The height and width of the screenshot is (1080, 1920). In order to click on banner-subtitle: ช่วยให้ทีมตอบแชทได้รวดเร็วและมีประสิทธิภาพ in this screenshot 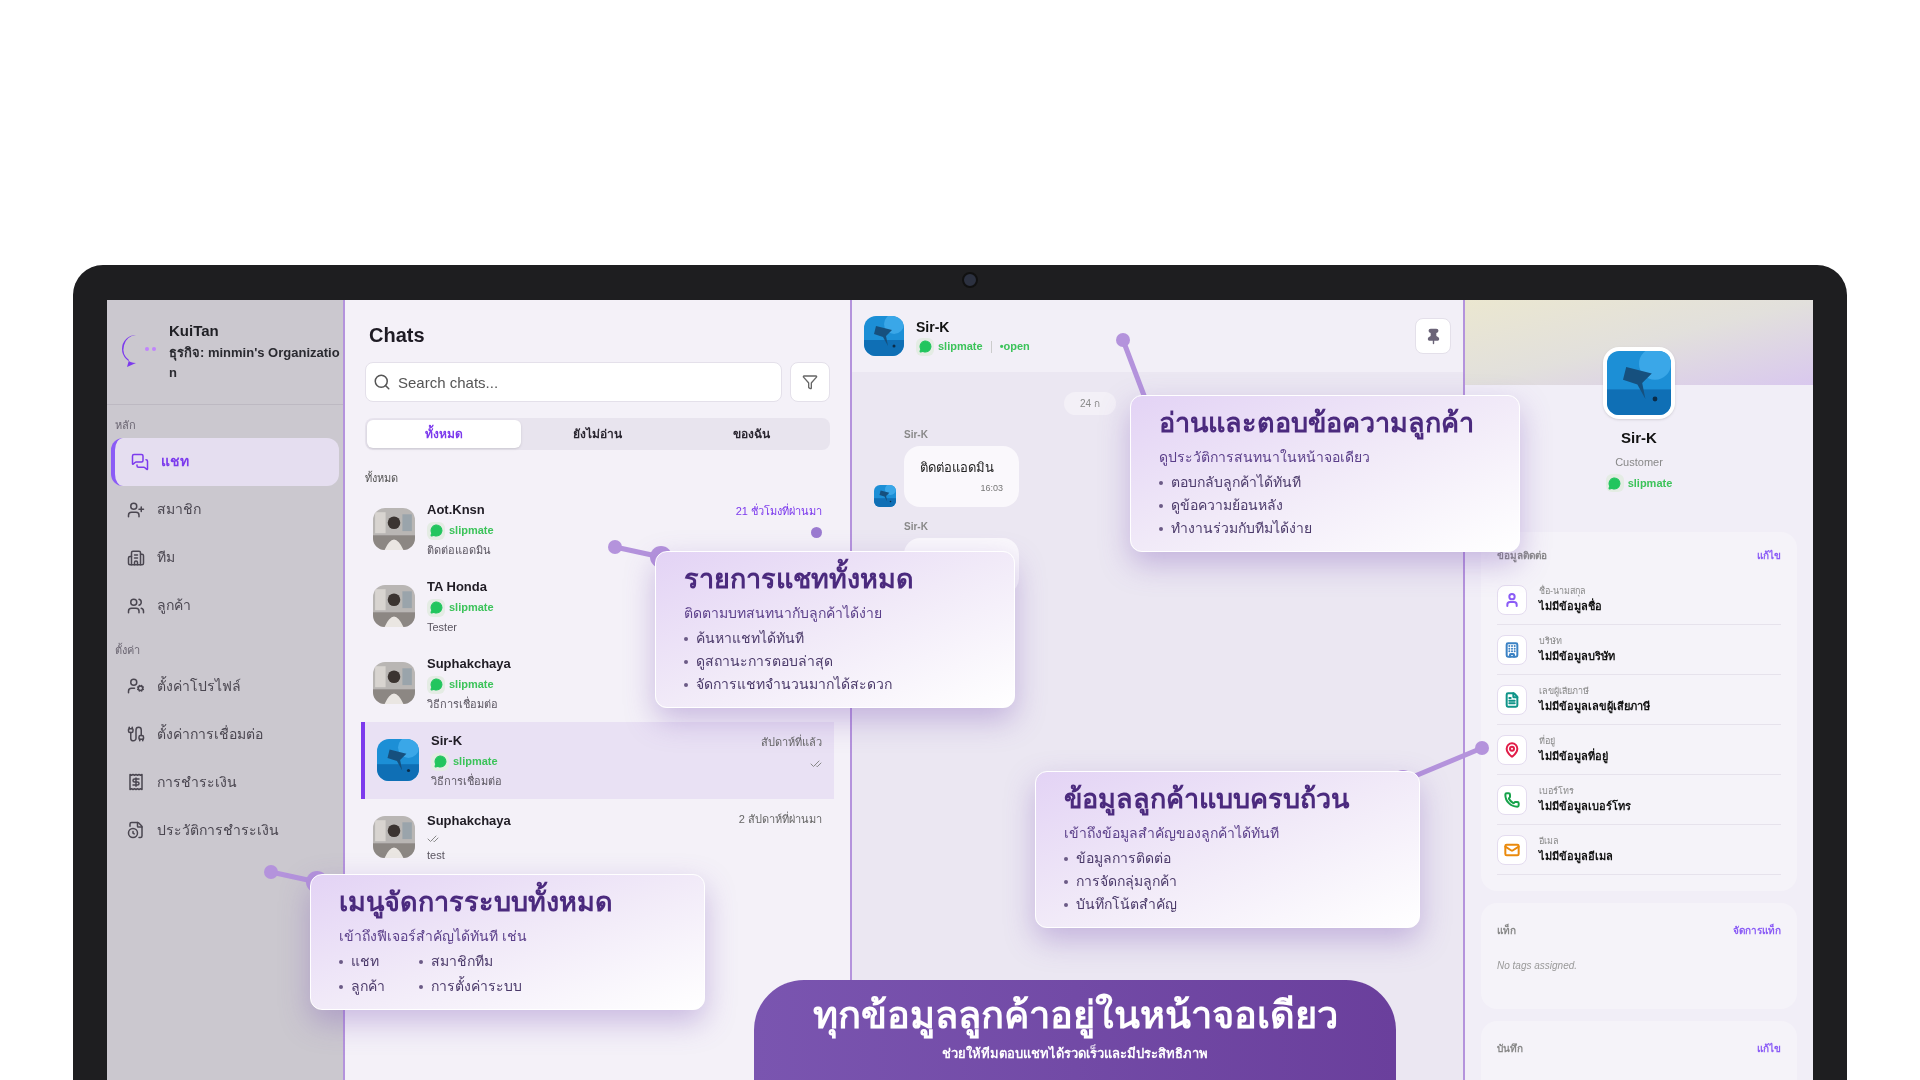, I will do `click(1075, 1053)`.